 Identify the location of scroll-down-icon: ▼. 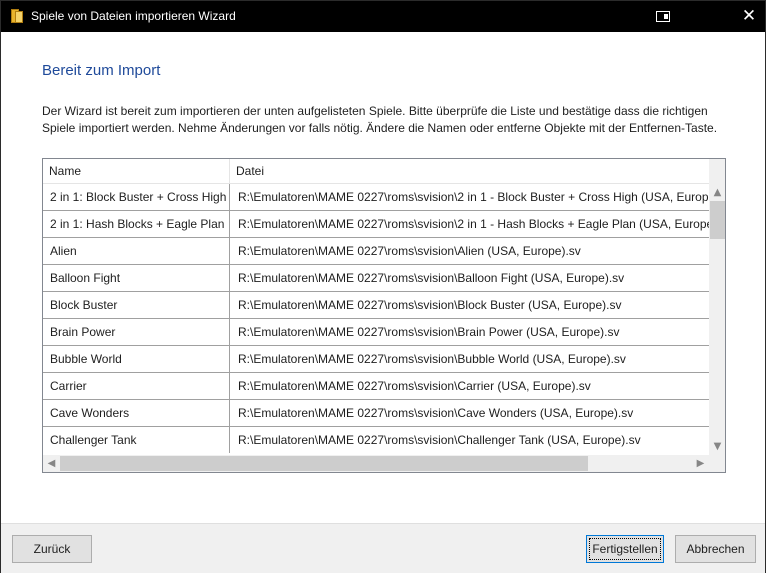
(717, 446).